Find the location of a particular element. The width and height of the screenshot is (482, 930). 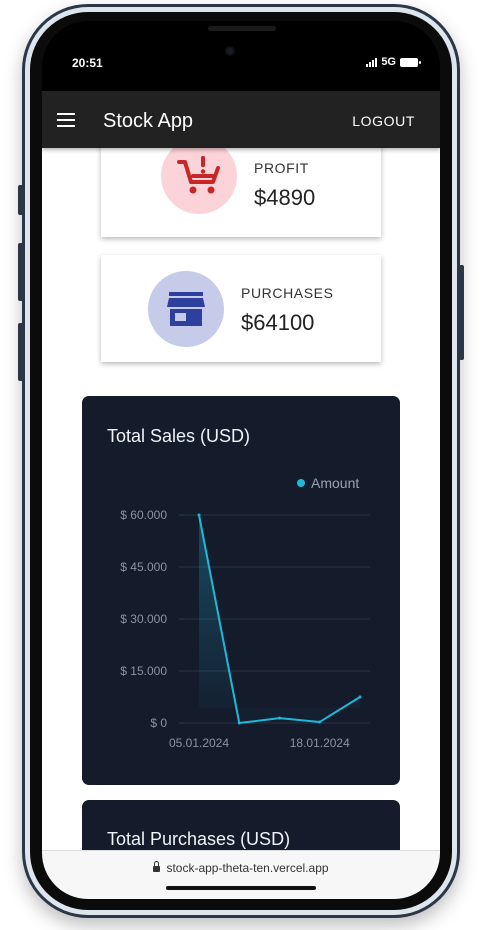

y-tick-label: $ 60.000 is located at coordinates (143, 515).